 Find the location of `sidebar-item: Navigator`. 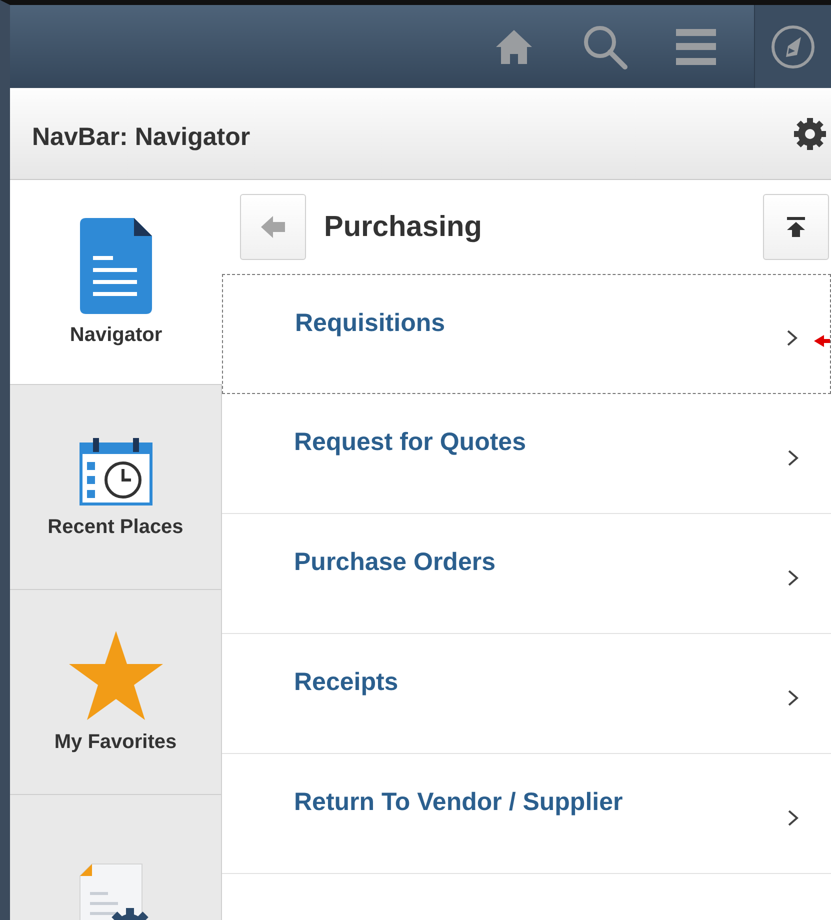

sidebar-item: Navigator is located at coordinates (116, 282).